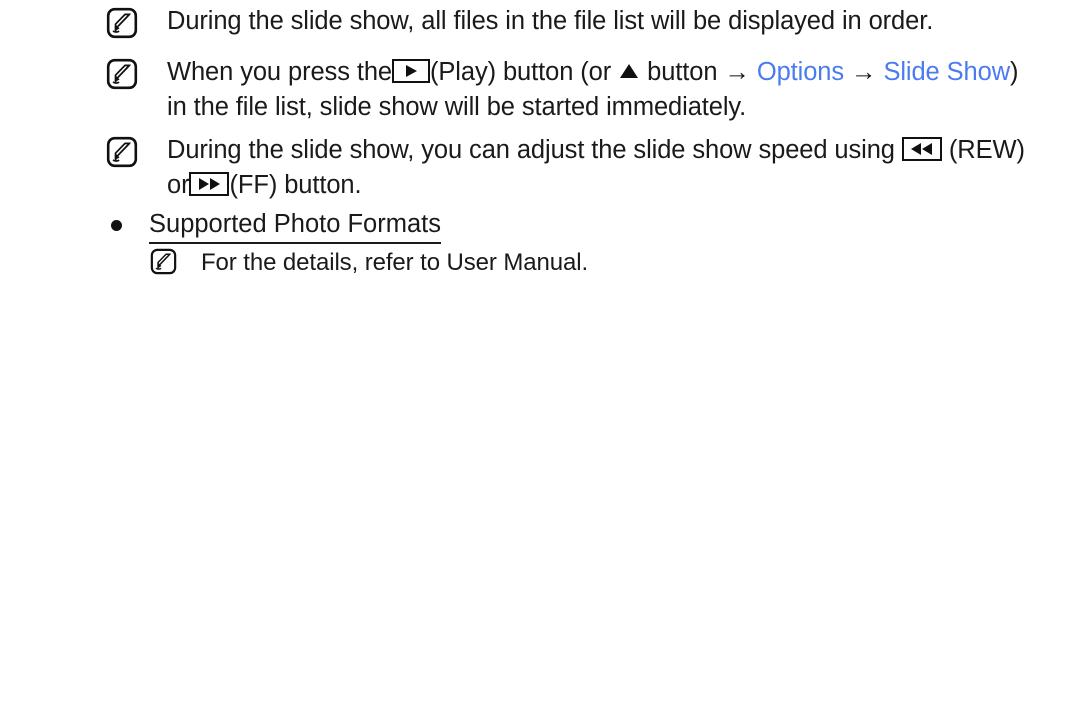 This screenshot has width=1080, height=705. What do you see at coordinates (178, 185) in the screenshot?
I see `note3-segment-c: or` at bounding box center [178, 185].